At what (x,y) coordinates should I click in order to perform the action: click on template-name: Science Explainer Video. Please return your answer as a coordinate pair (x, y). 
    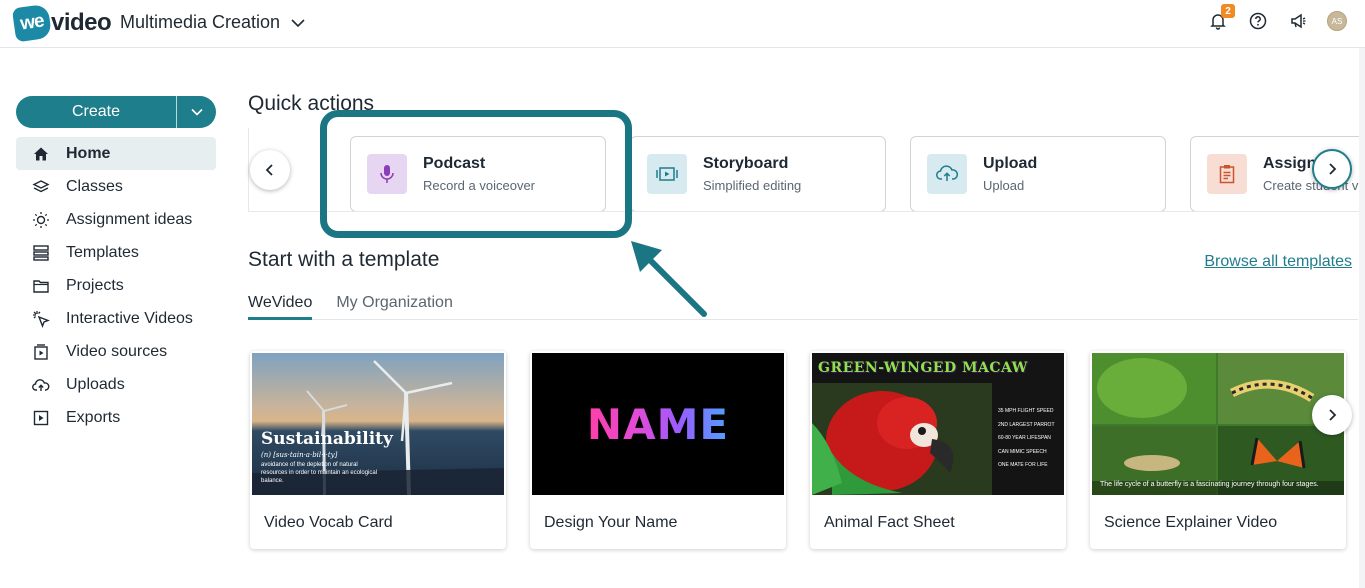
    Looking at the image, I should click on (1191, 522).